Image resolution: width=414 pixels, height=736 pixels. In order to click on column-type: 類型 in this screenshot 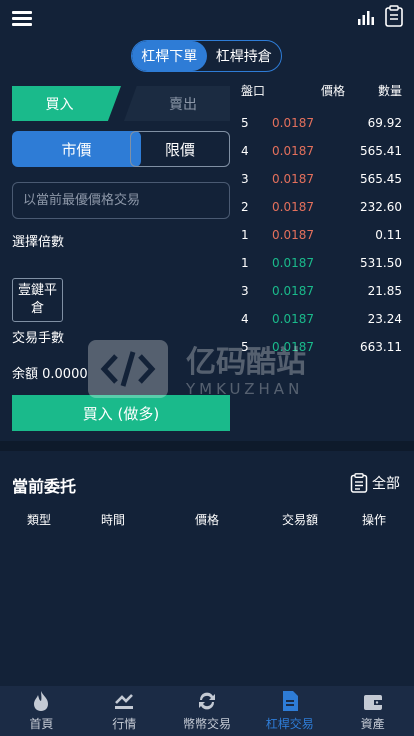, I will do `click(39, 520)`.